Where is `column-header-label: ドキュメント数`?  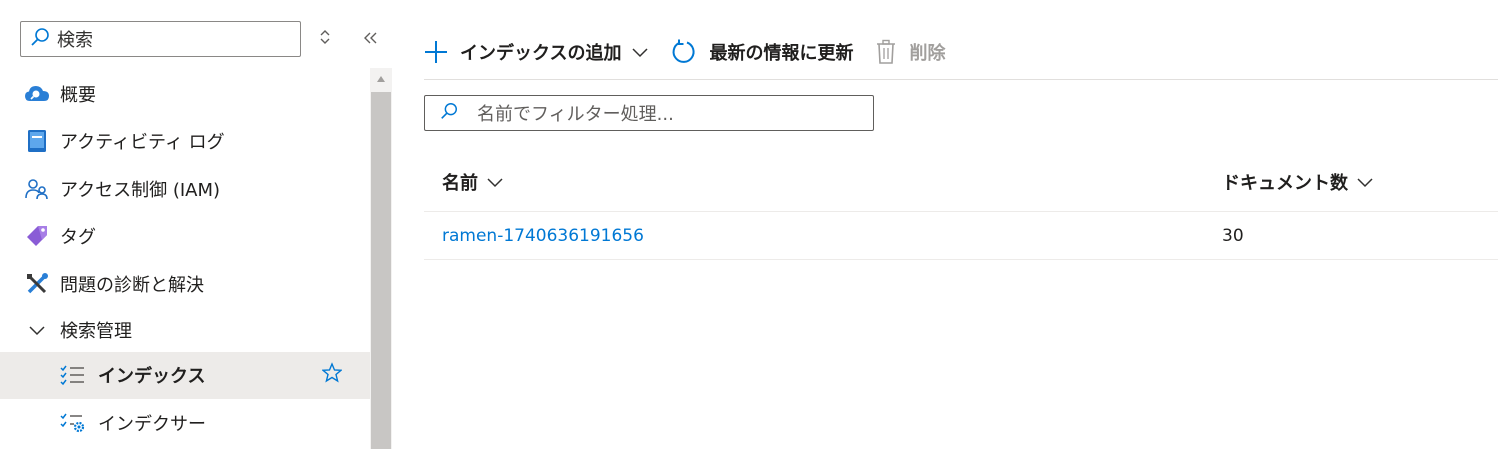
column-header-label: ドキュメント数 is located at coordinates (1285, 183).